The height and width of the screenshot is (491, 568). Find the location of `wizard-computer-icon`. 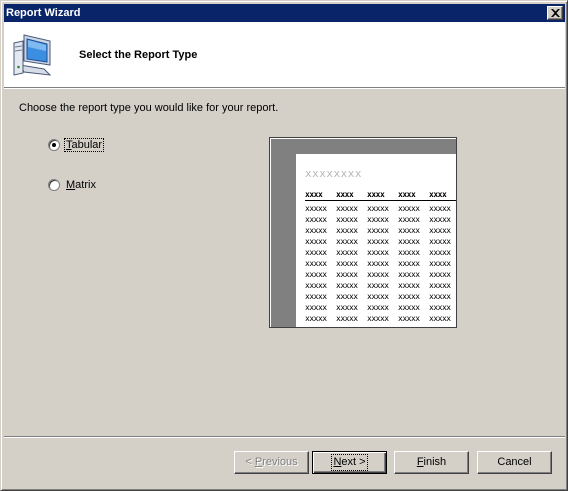

wizard-computer-icon is located at coordinates (32, 55).